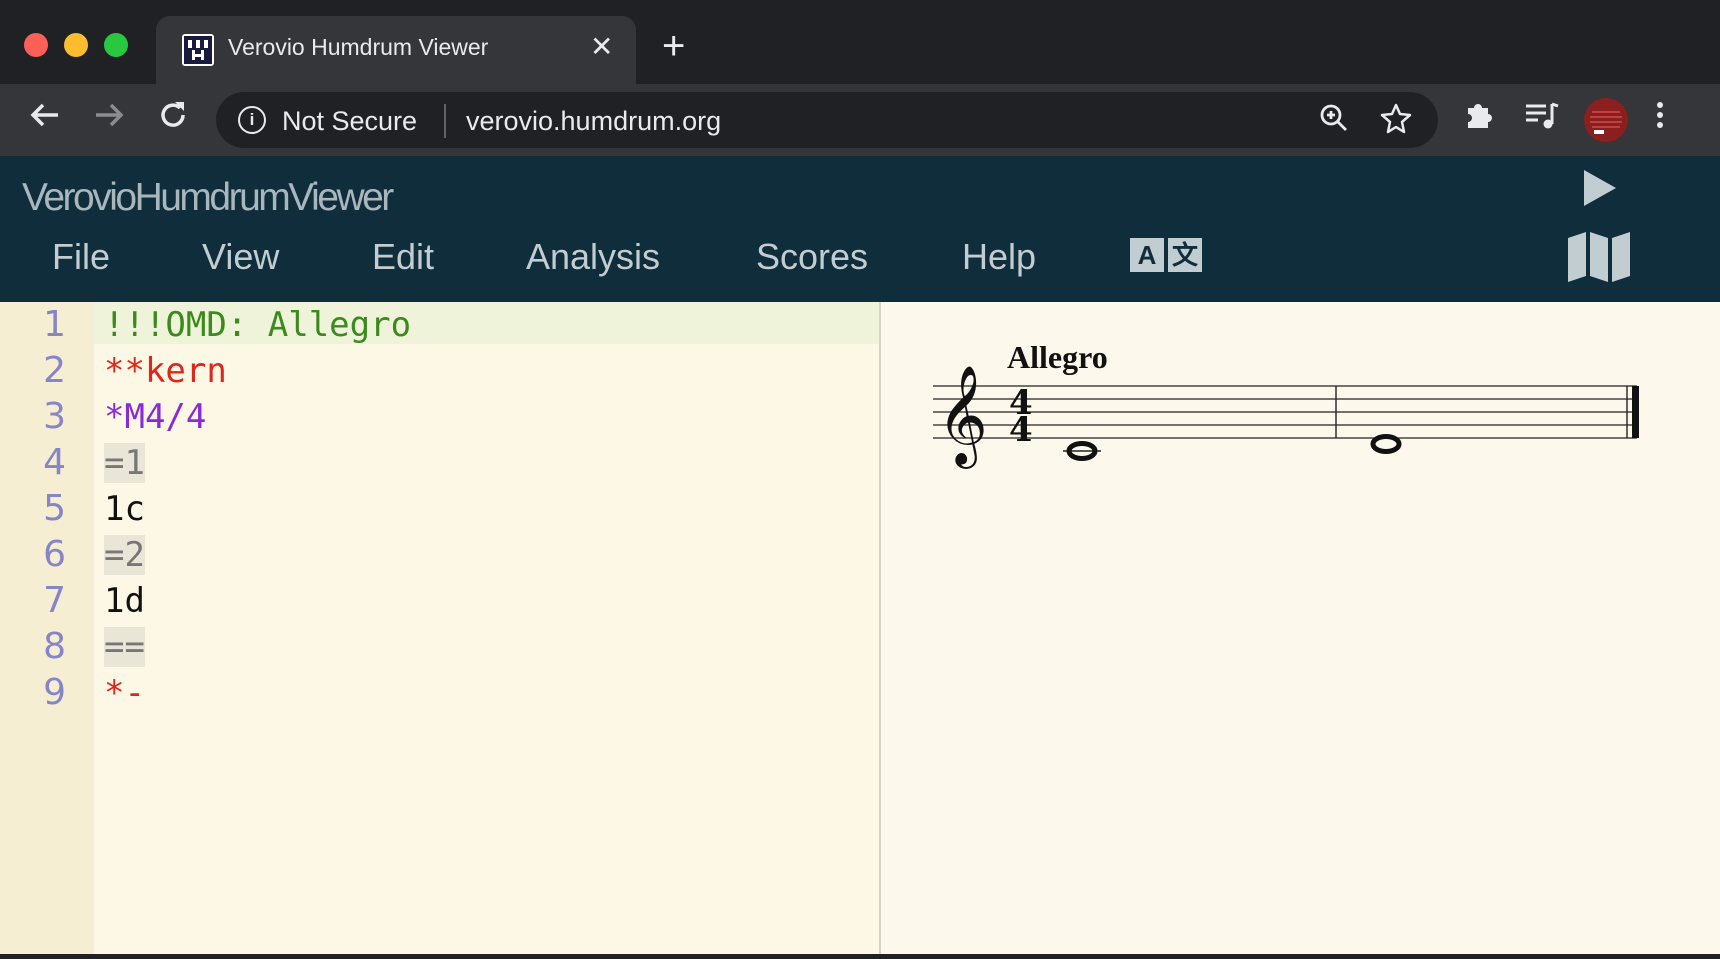 The height and width of the screenshot is (959, 1720). Describe the element at coordinates (54, 692) in the screenshot. I see `line-number: 9` at that location.